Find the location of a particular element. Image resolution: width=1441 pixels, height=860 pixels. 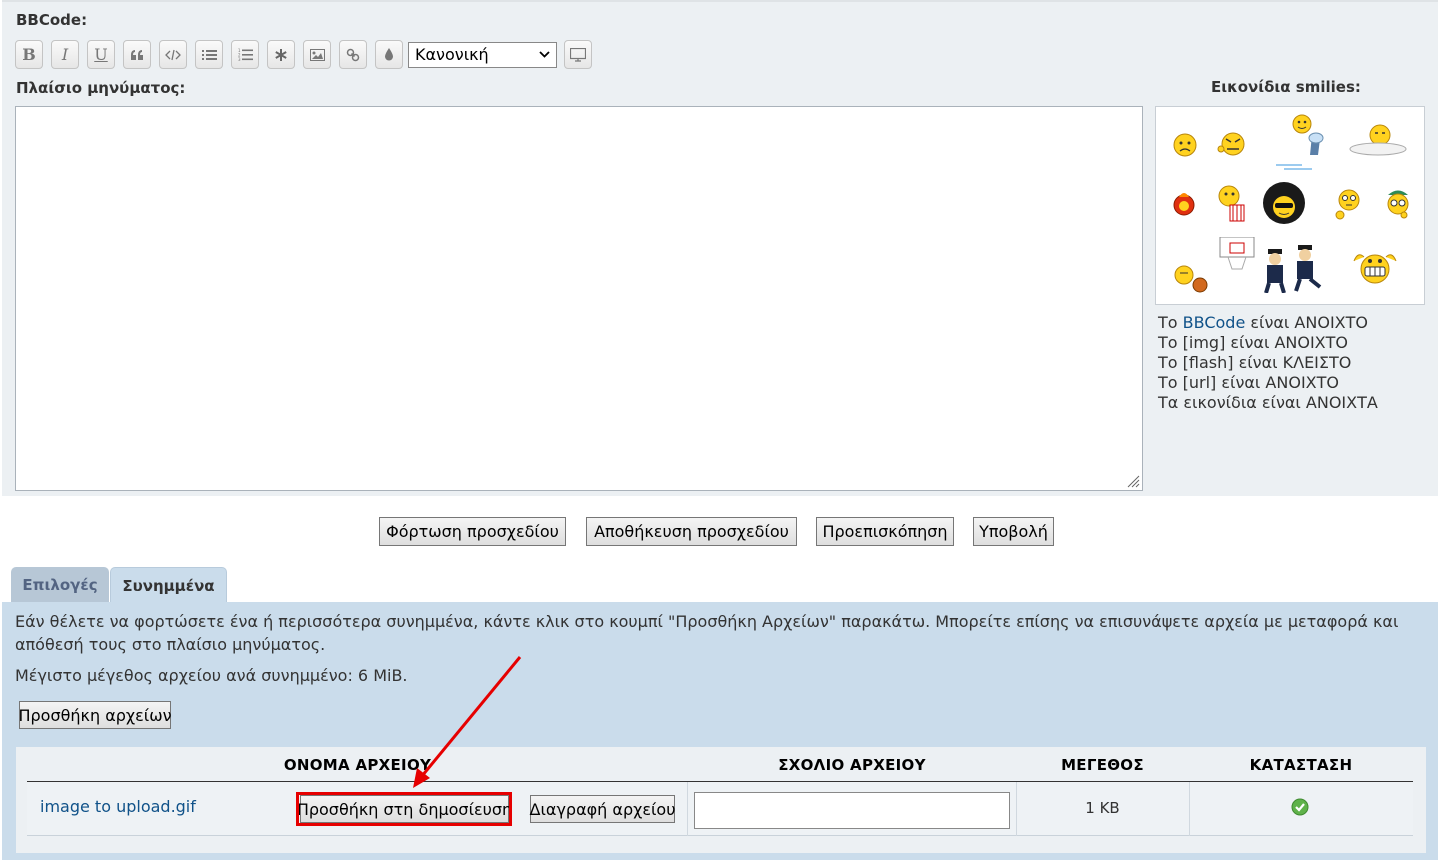

submit-button: Υποβολή is located at coordinates (1013, 531).